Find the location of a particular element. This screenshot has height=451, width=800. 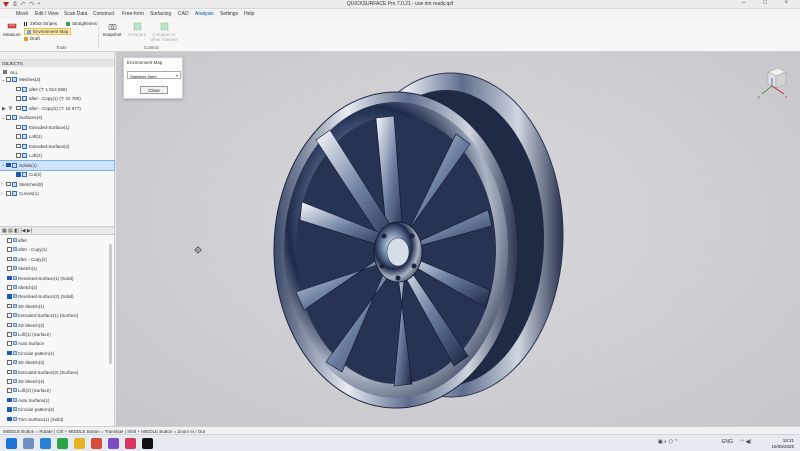

all-filter: ALL is located at coordinates (14, 72).